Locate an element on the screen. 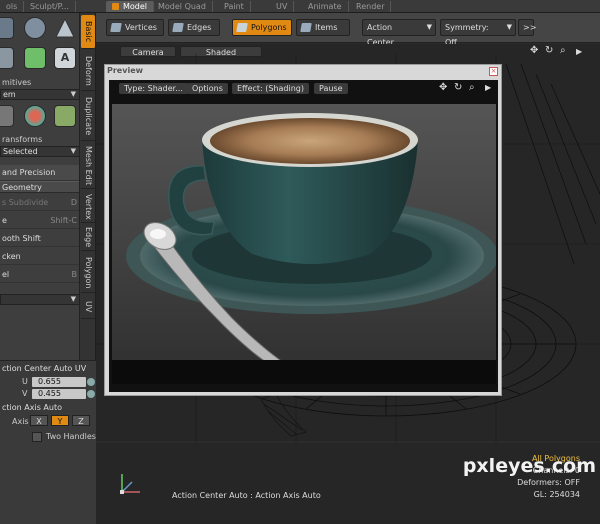  transform-icons-row is located at coordinates (39, 117).